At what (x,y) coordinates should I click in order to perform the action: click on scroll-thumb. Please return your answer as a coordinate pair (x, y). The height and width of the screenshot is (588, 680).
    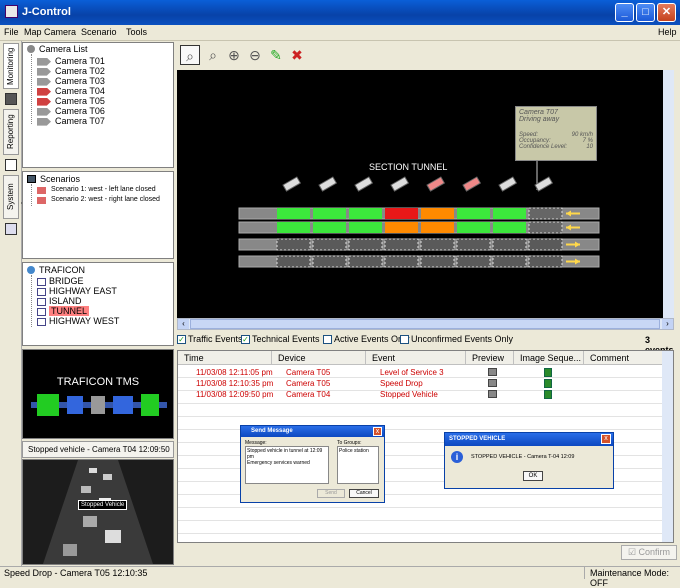
    Looking at the image, I should click on (425, 324).